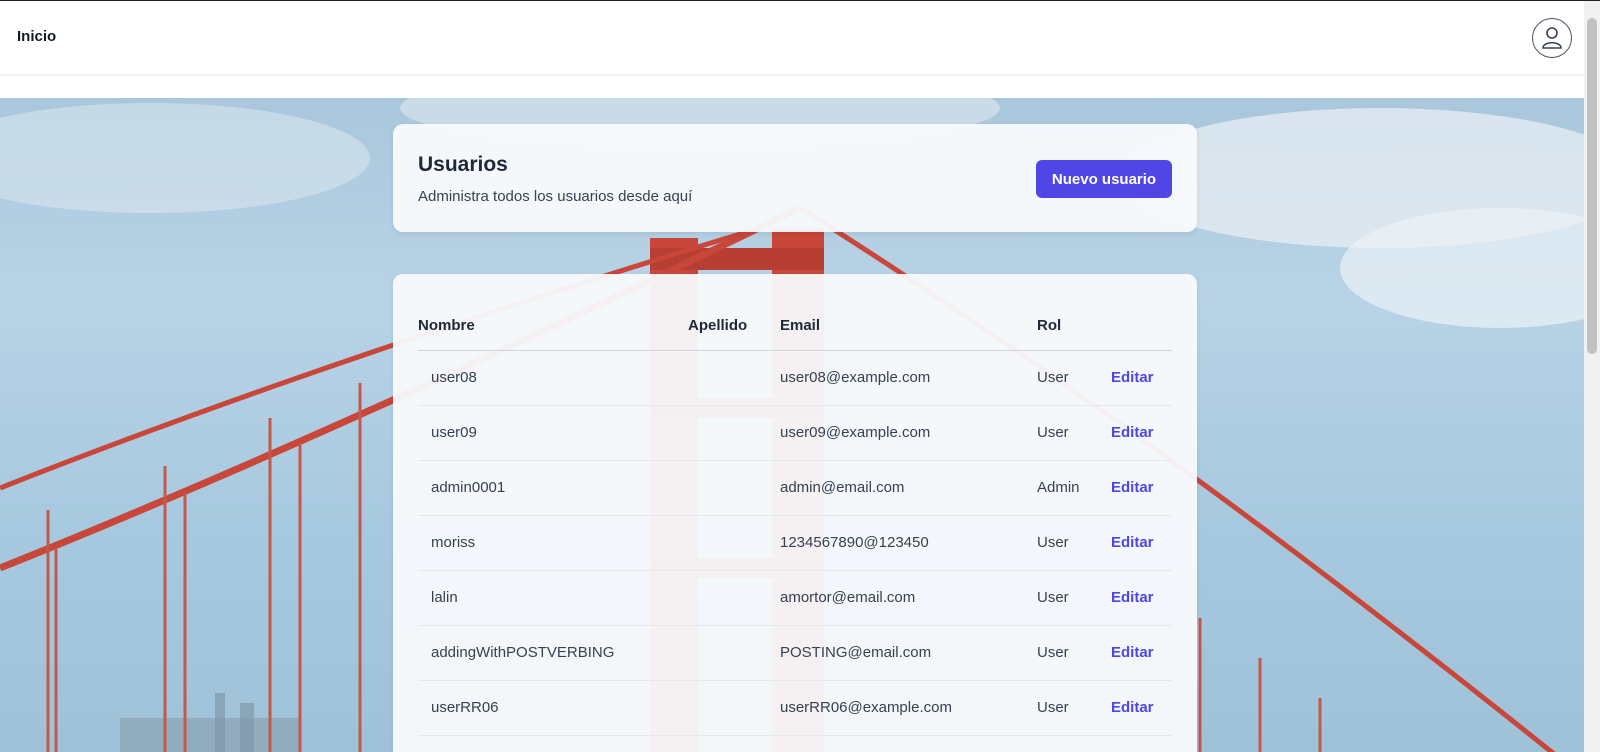 This screenshot has height=752, width=1600. I want to click on navbar: Inicio, so click(792, 37).